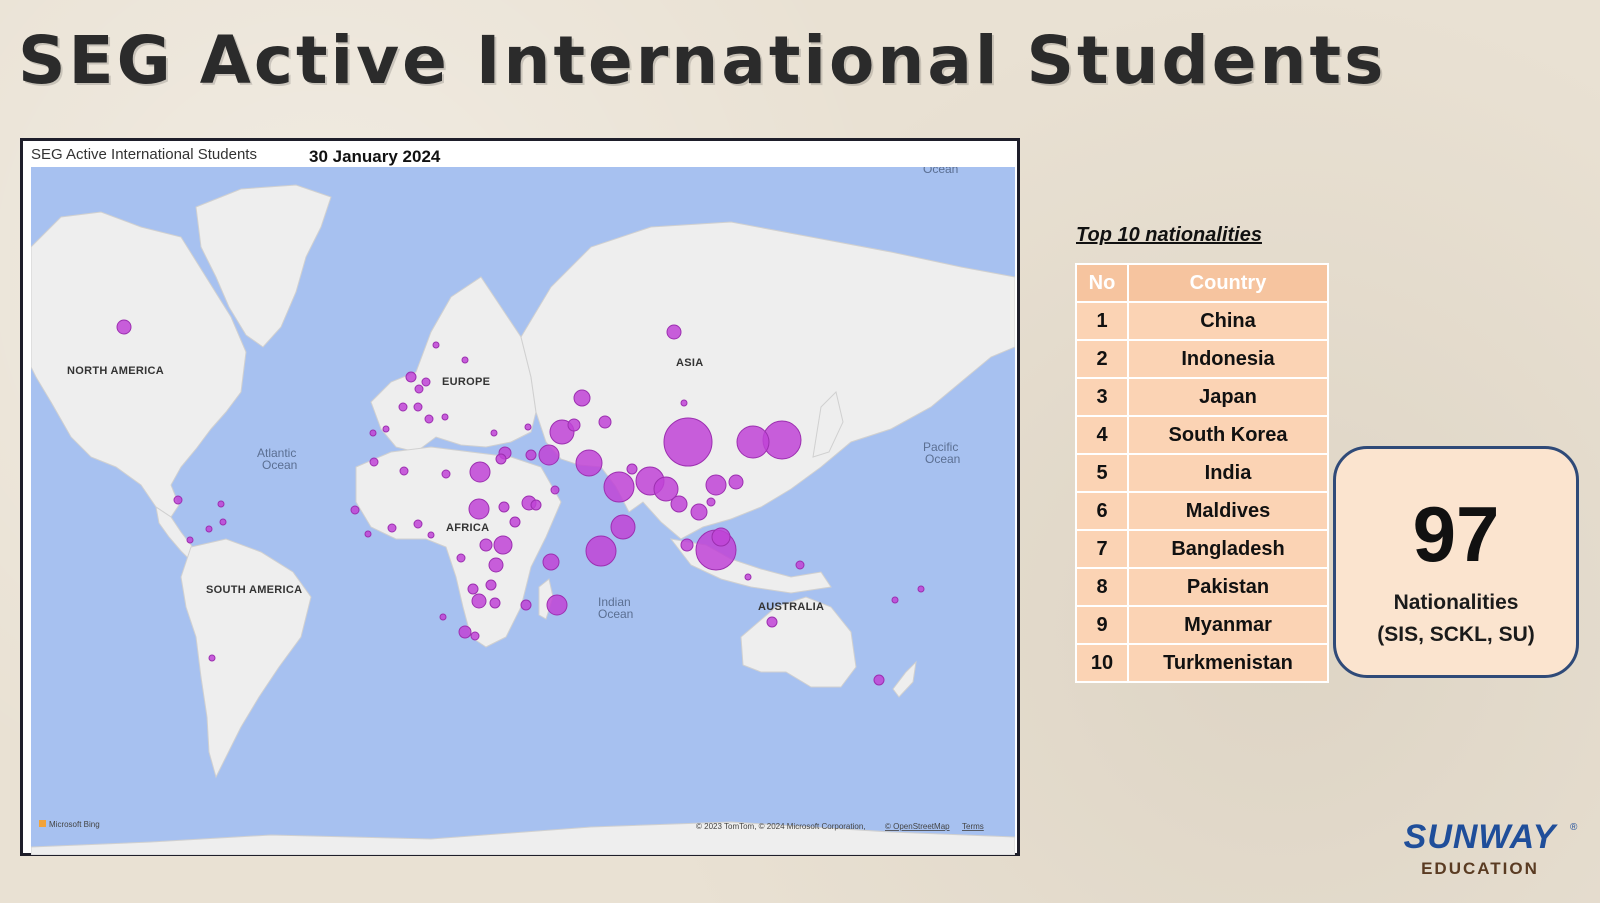 Image resolution: width=1600 pixels, height=903 pixels. What do you see at coordinates (689, 363) in the screenshot?
I see `label-asia: ASIA` at bounding box center [689, 363].